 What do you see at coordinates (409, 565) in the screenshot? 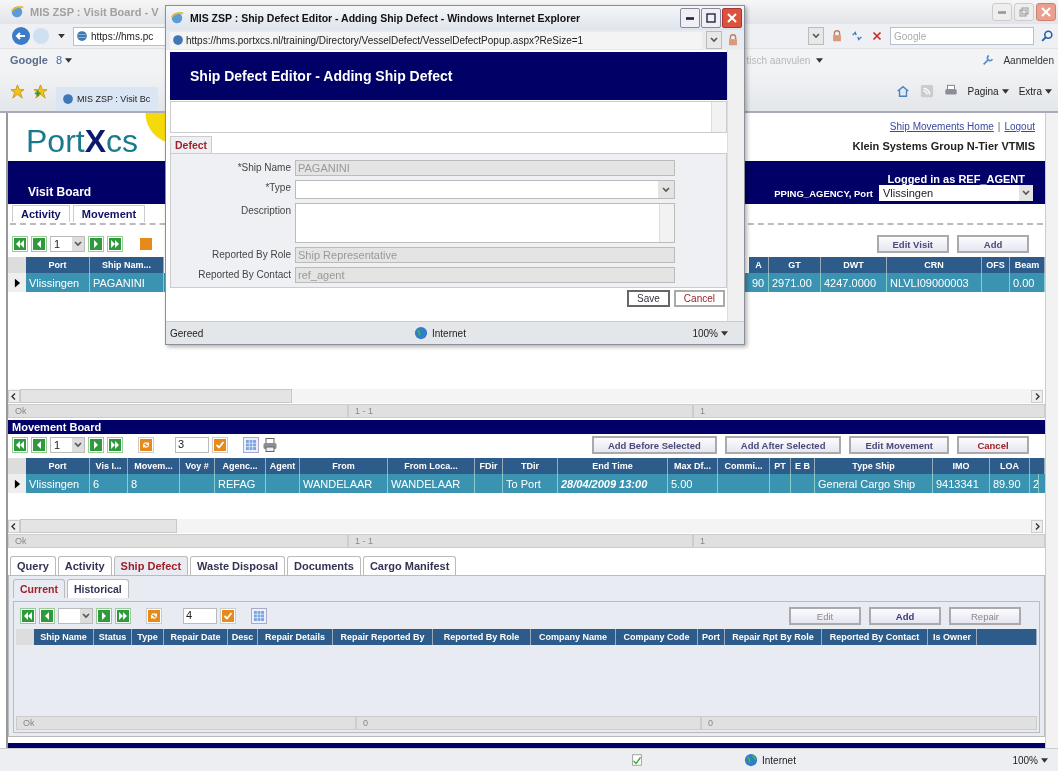
I see `tab: Cargo Manifest` at bounding box center [409, 565].